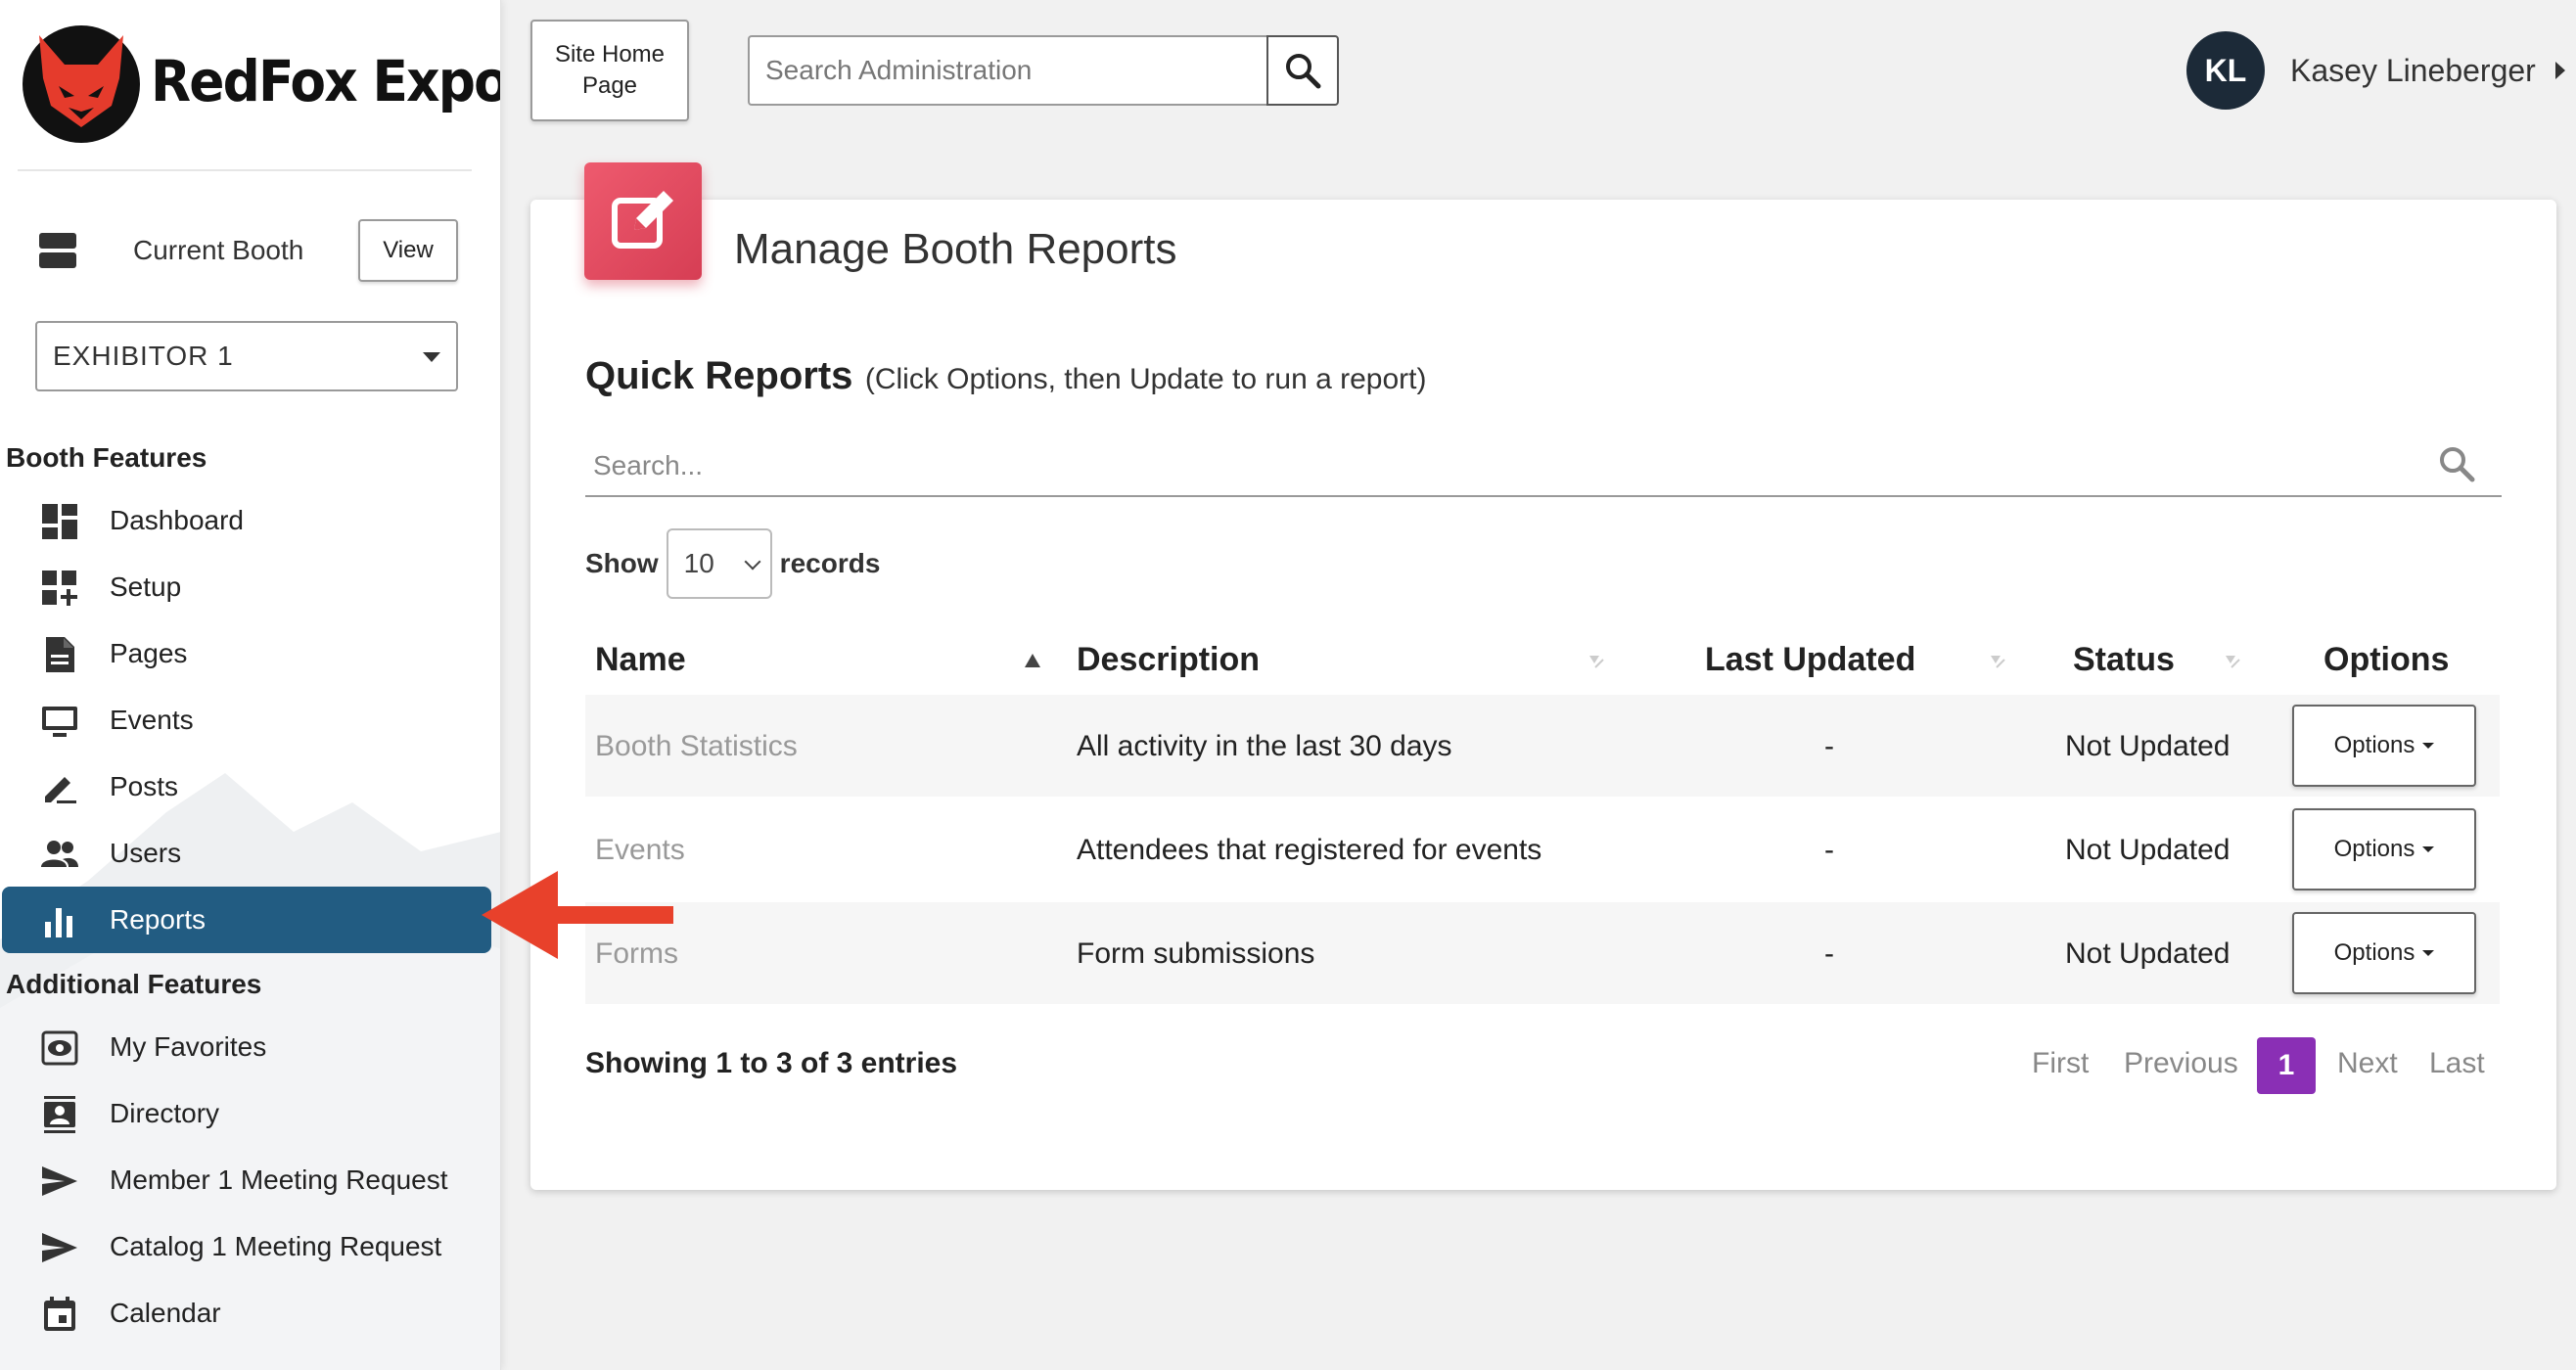 This screenshot has height=1370, width=2576. What do you see at coordinates (719, 564) in the screenshot?
I see `records-per-page-select: 10` at bounding box center [719, 564].